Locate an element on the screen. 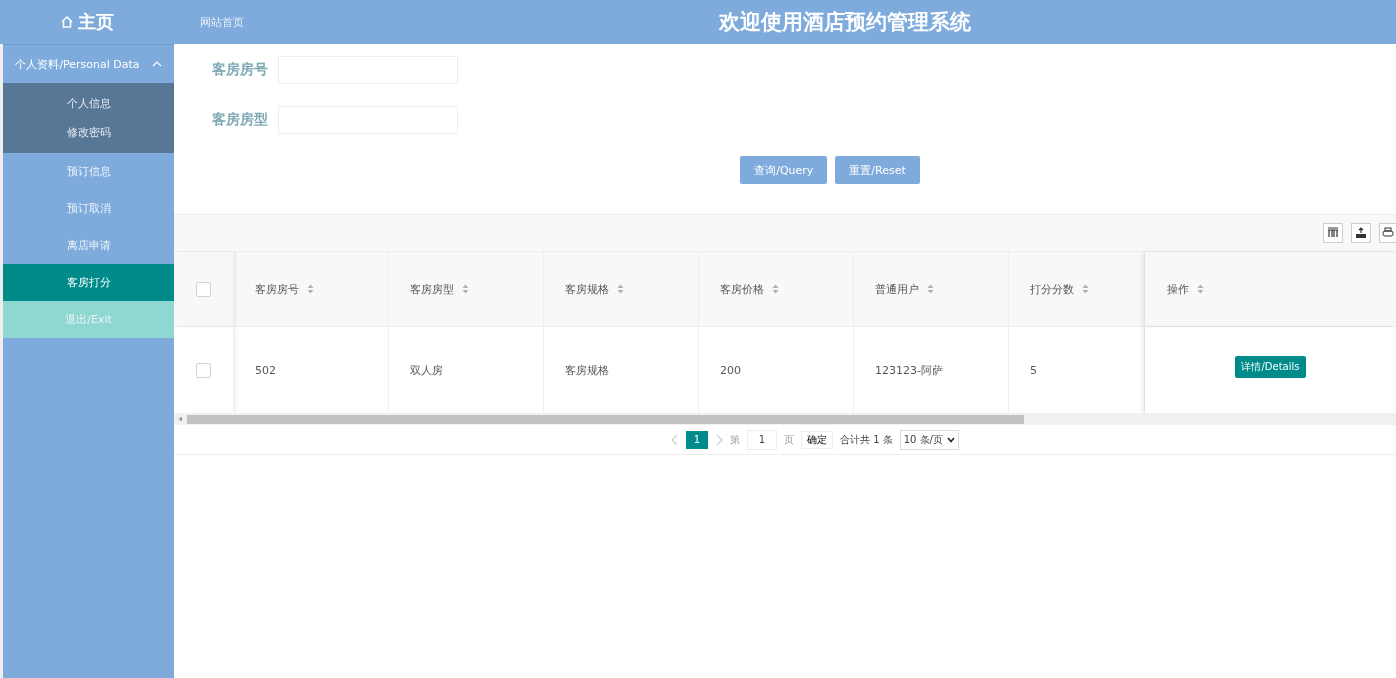 The image size is (1396, 678). page-button: 1 is located at coordinates (697, 439).